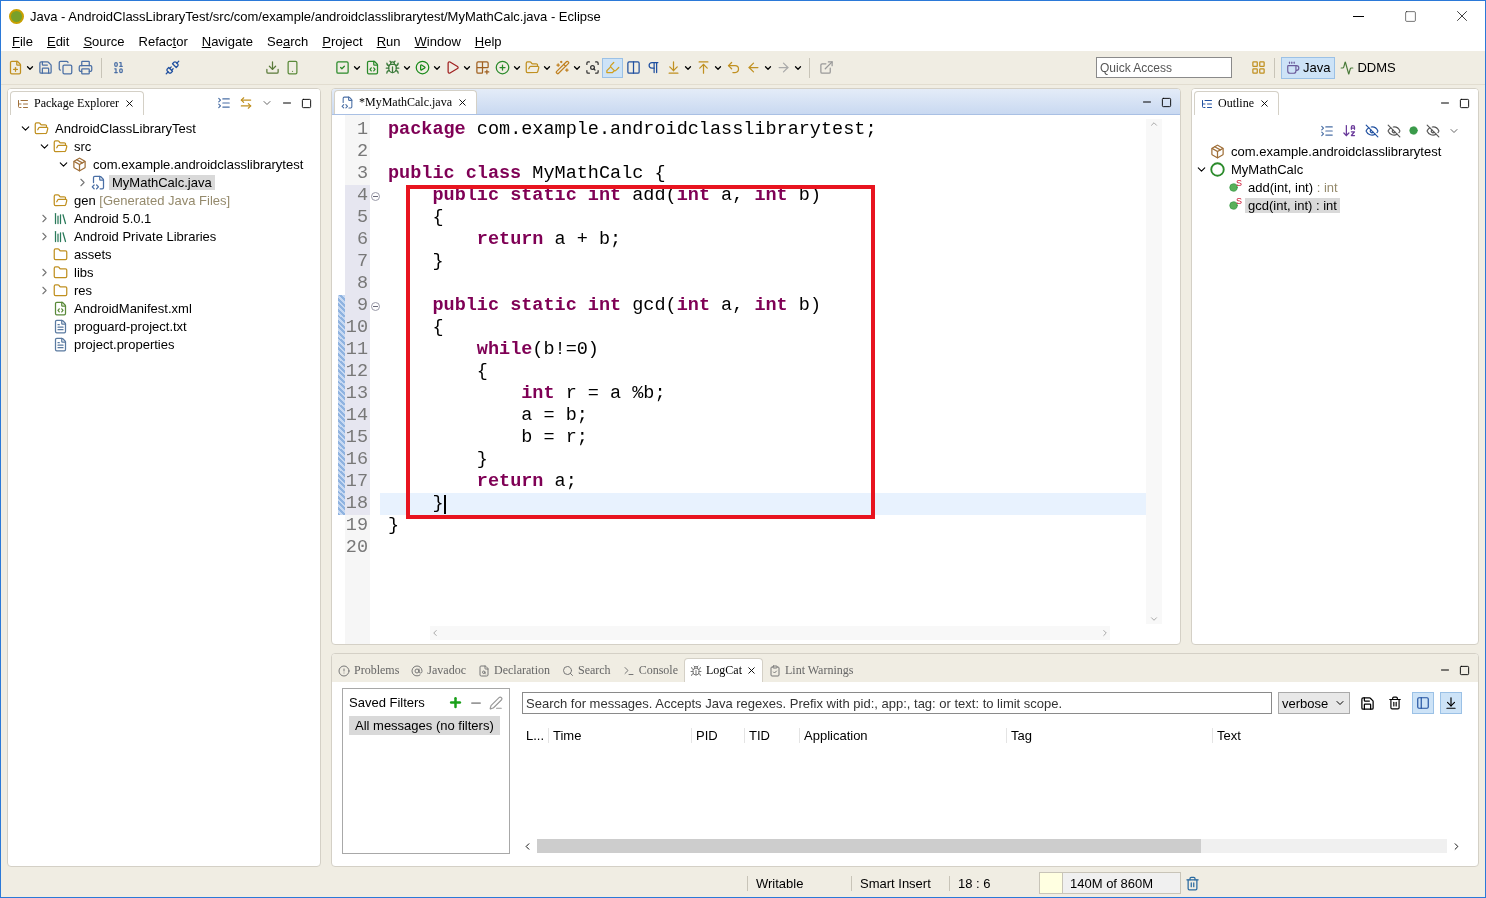 This screenshot has width=1486, height=898. Describe the element at coordinates (84, 272) in the screenshot. I see `tree-item: libs` at that location.